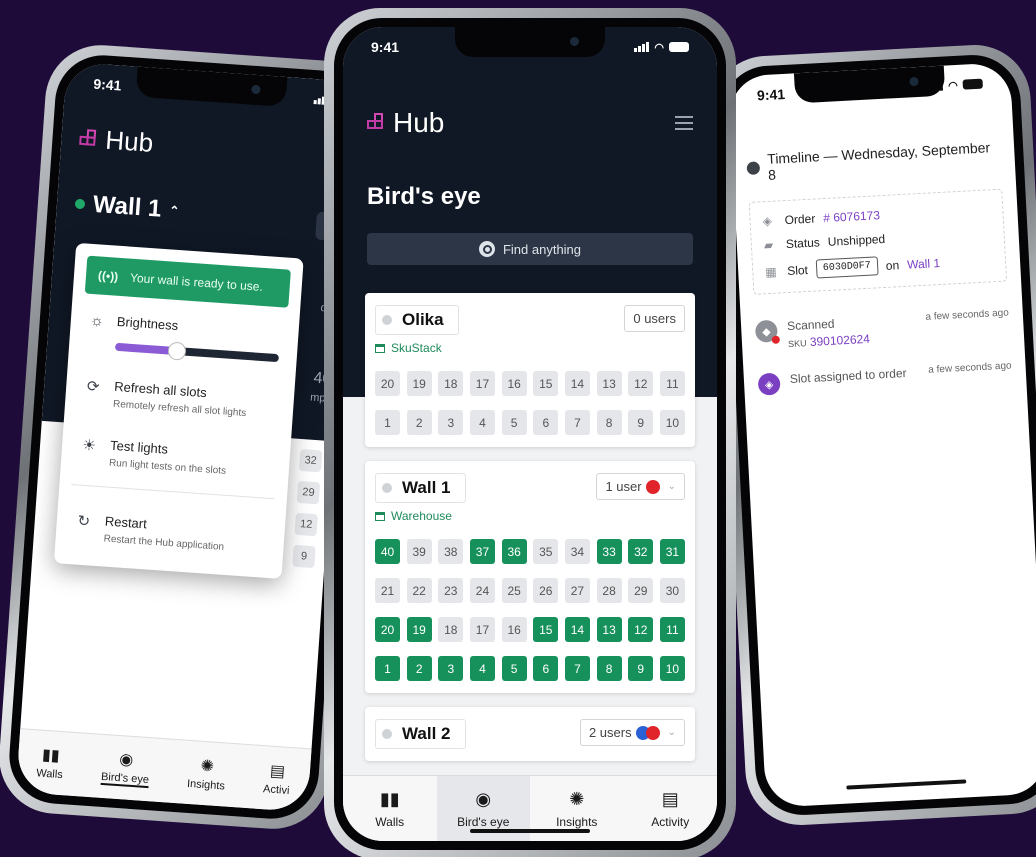  Describe the element at coordinates (83, 521) in the screenshot. I see `restart-icon: ↻` at that location.